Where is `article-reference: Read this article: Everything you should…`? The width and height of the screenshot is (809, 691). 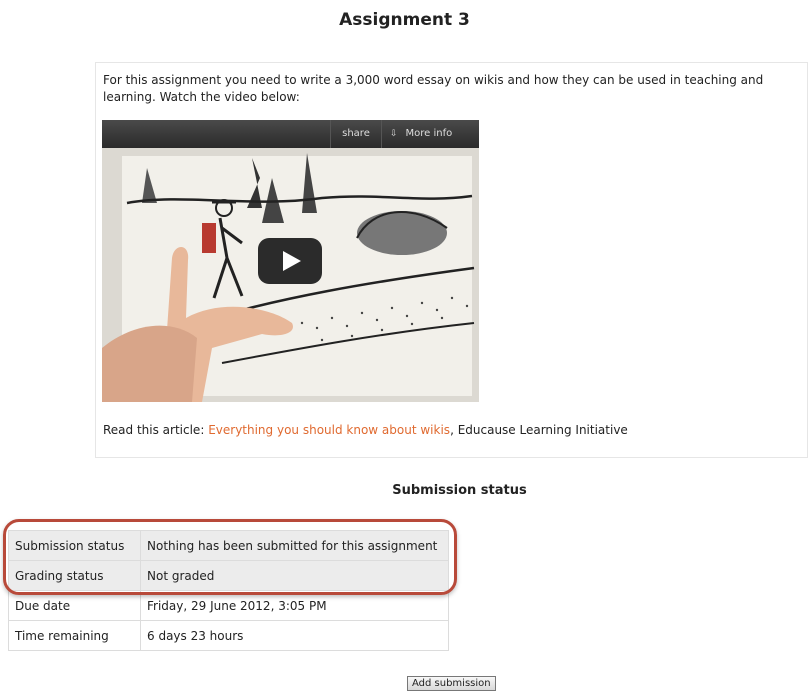
article-reference: Read this article: Everything you should… is located at coordinates (365, 430).